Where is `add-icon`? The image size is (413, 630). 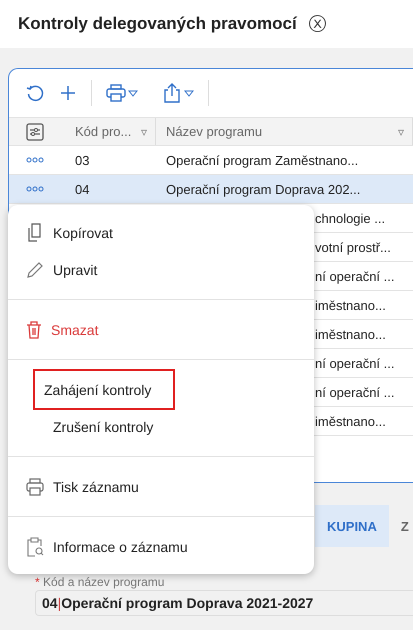 add-icon is located at coordinates (68, 93).